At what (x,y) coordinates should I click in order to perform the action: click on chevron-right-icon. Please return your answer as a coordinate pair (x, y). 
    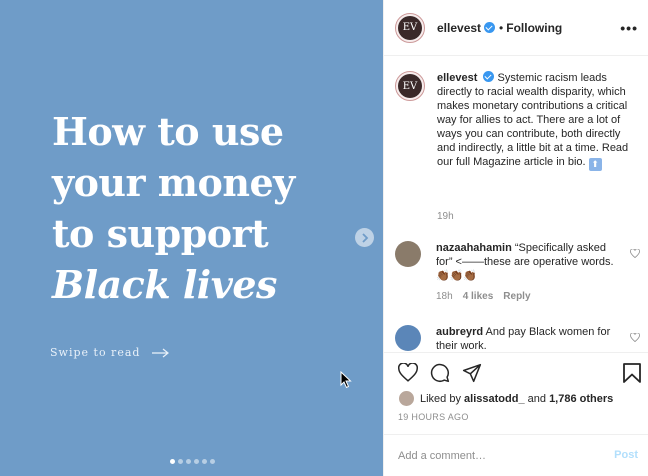
    Looking at the image, I should click on (364, 237).